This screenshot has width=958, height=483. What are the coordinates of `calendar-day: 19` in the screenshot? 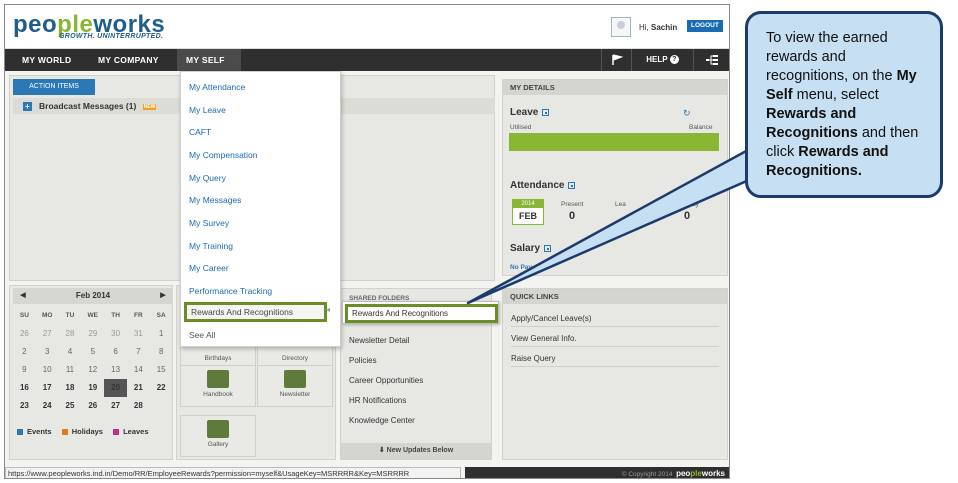 It's located at (92, 388).